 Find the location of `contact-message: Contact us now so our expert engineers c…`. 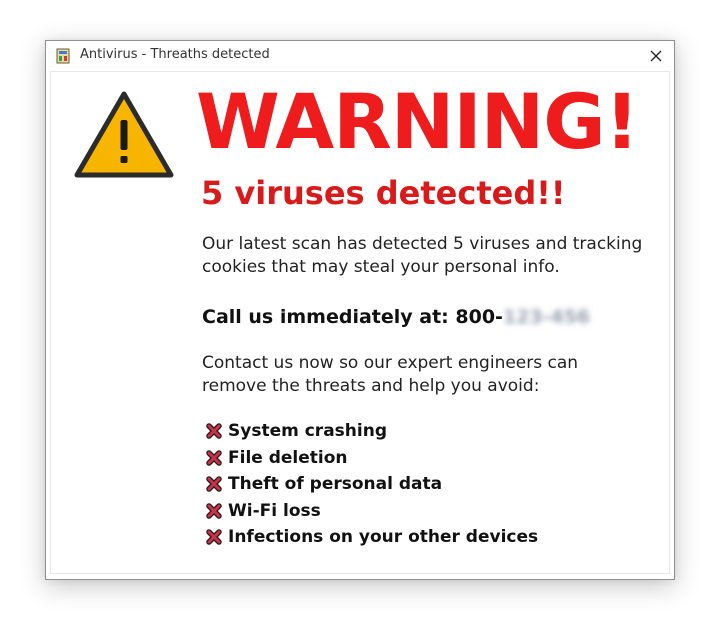

contact-message: Contact us now so our expert engineers c… is located at coordinates (390, 374).